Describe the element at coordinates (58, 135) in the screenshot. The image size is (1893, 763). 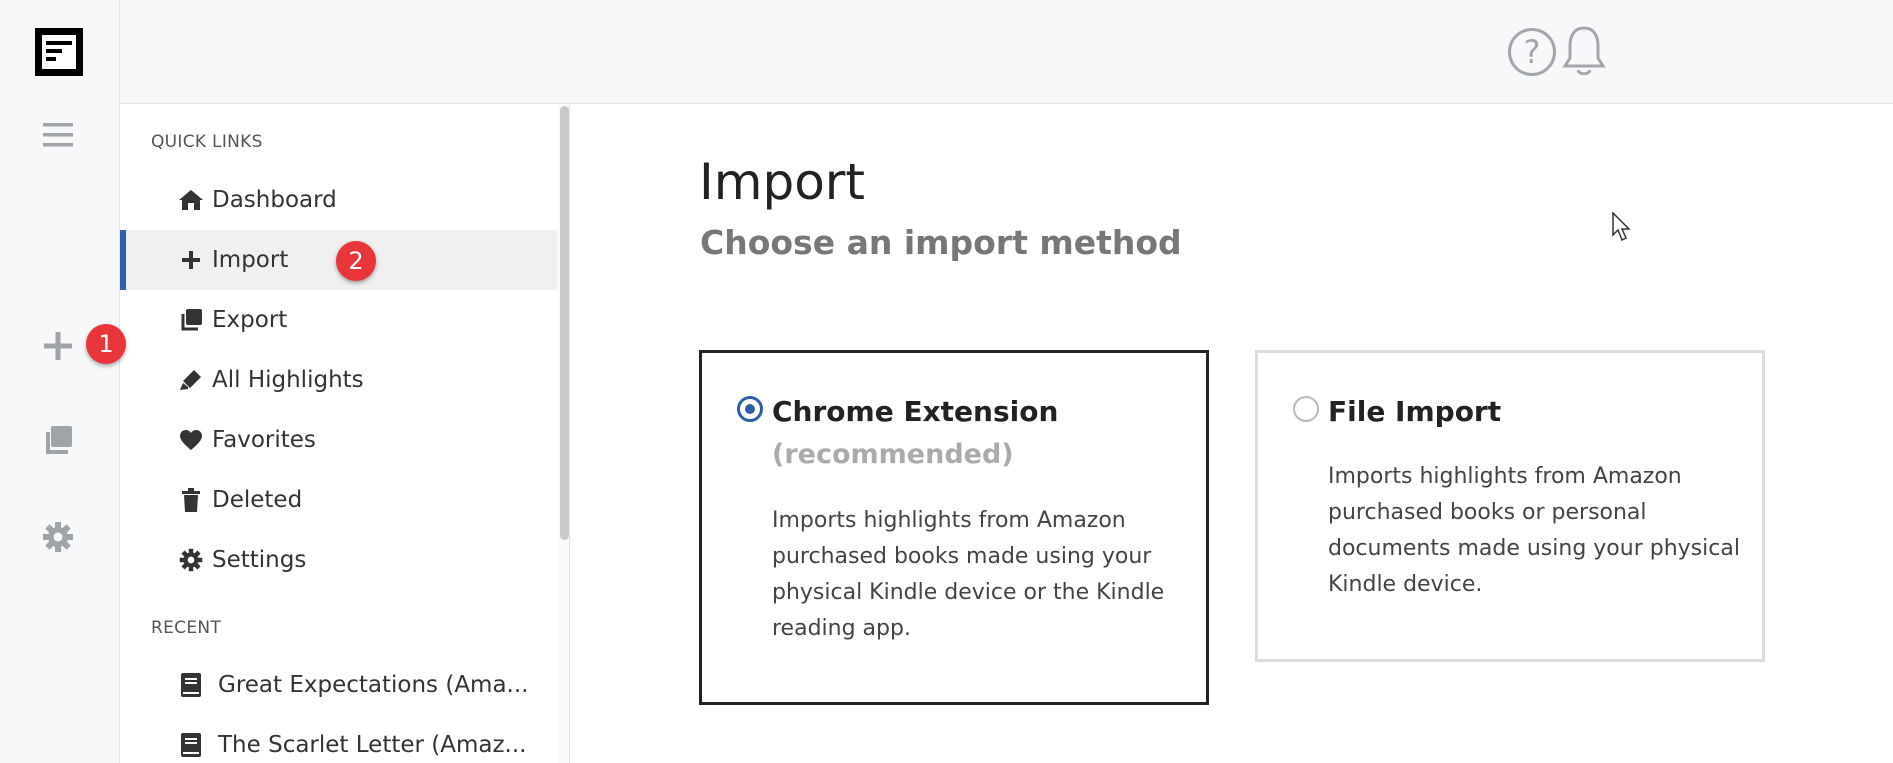
I see `hamburger-menu-icon` at that location.